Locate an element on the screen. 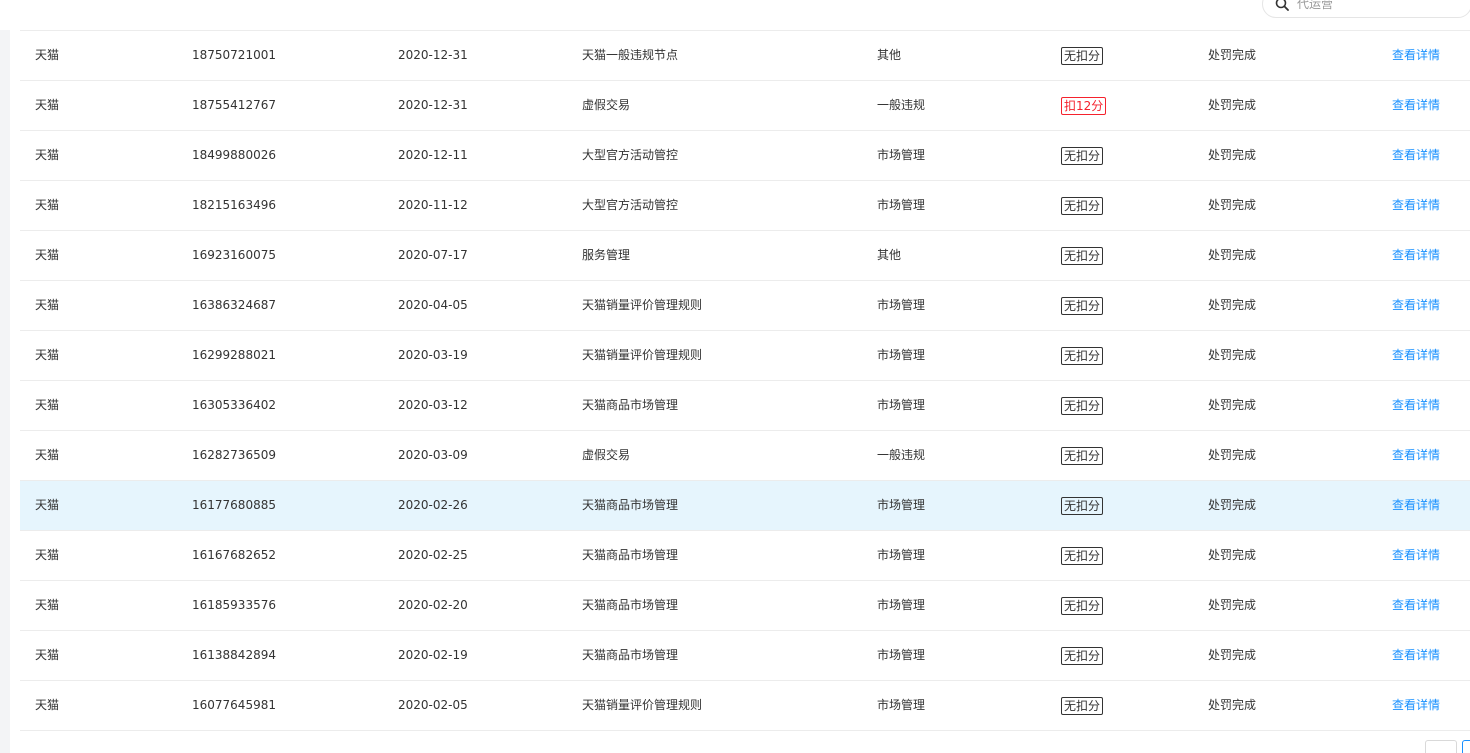  cell-date: 2020-03-09 is located at coordinates (433, 455).